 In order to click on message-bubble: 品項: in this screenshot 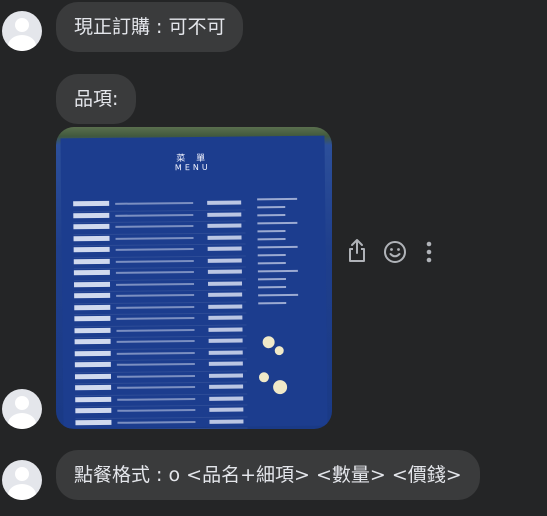, I will do `click(96, 99)`.